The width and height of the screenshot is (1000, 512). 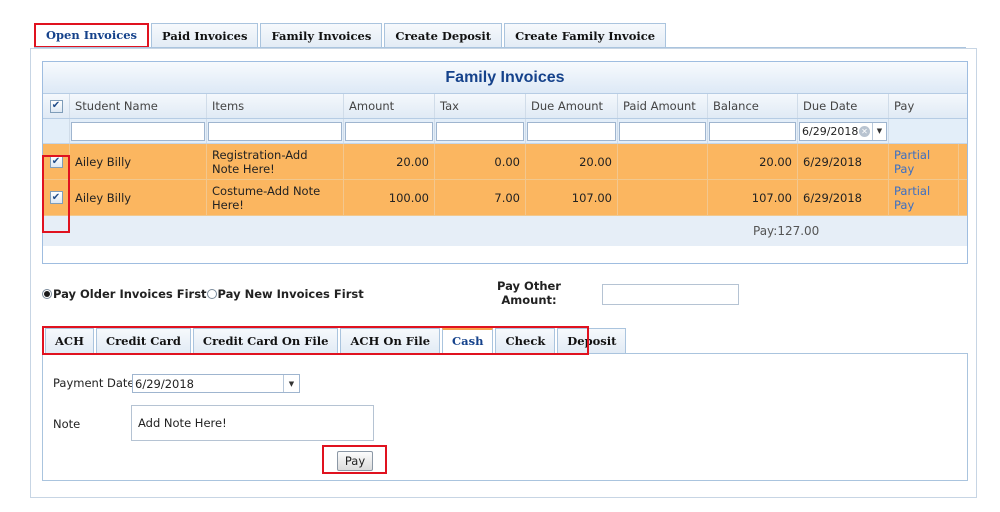 What do you see at coordinates (480, 197) in the screenshot?
I see `tax-cell: 7.00` at bounding box center [480, 197].